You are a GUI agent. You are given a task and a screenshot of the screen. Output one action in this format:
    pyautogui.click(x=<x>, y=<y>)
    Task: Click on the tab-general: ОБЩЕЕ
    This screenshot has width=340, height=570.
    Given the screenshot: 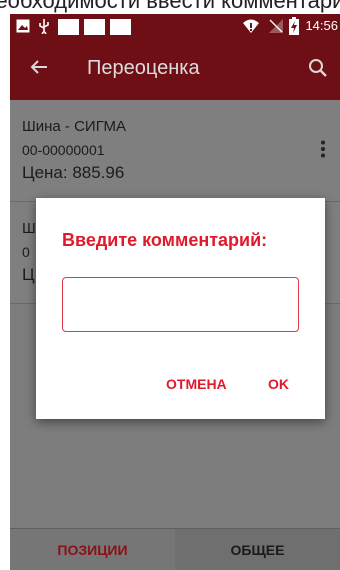 What is the action you would take?
    pyautogui.click(x=257, y=549)
    